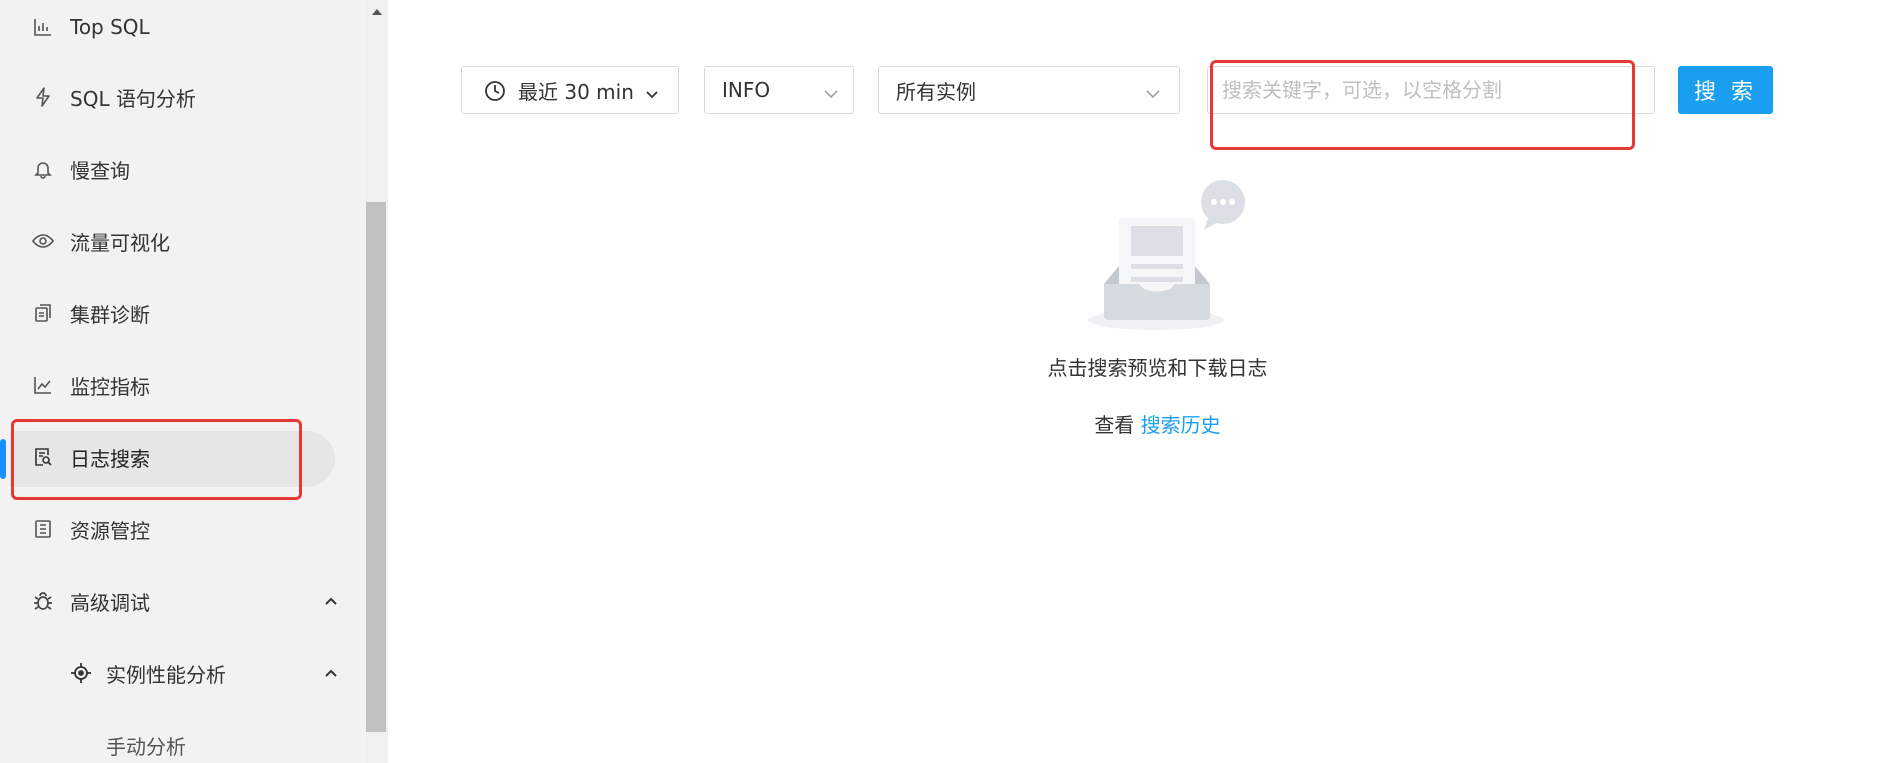 This screenshot has height=763, width=1890. Describe the element at coordinates (183, 241) in the screenshot. I see `sidebar-item-traffic-visualization: 流量可视化` at that location.